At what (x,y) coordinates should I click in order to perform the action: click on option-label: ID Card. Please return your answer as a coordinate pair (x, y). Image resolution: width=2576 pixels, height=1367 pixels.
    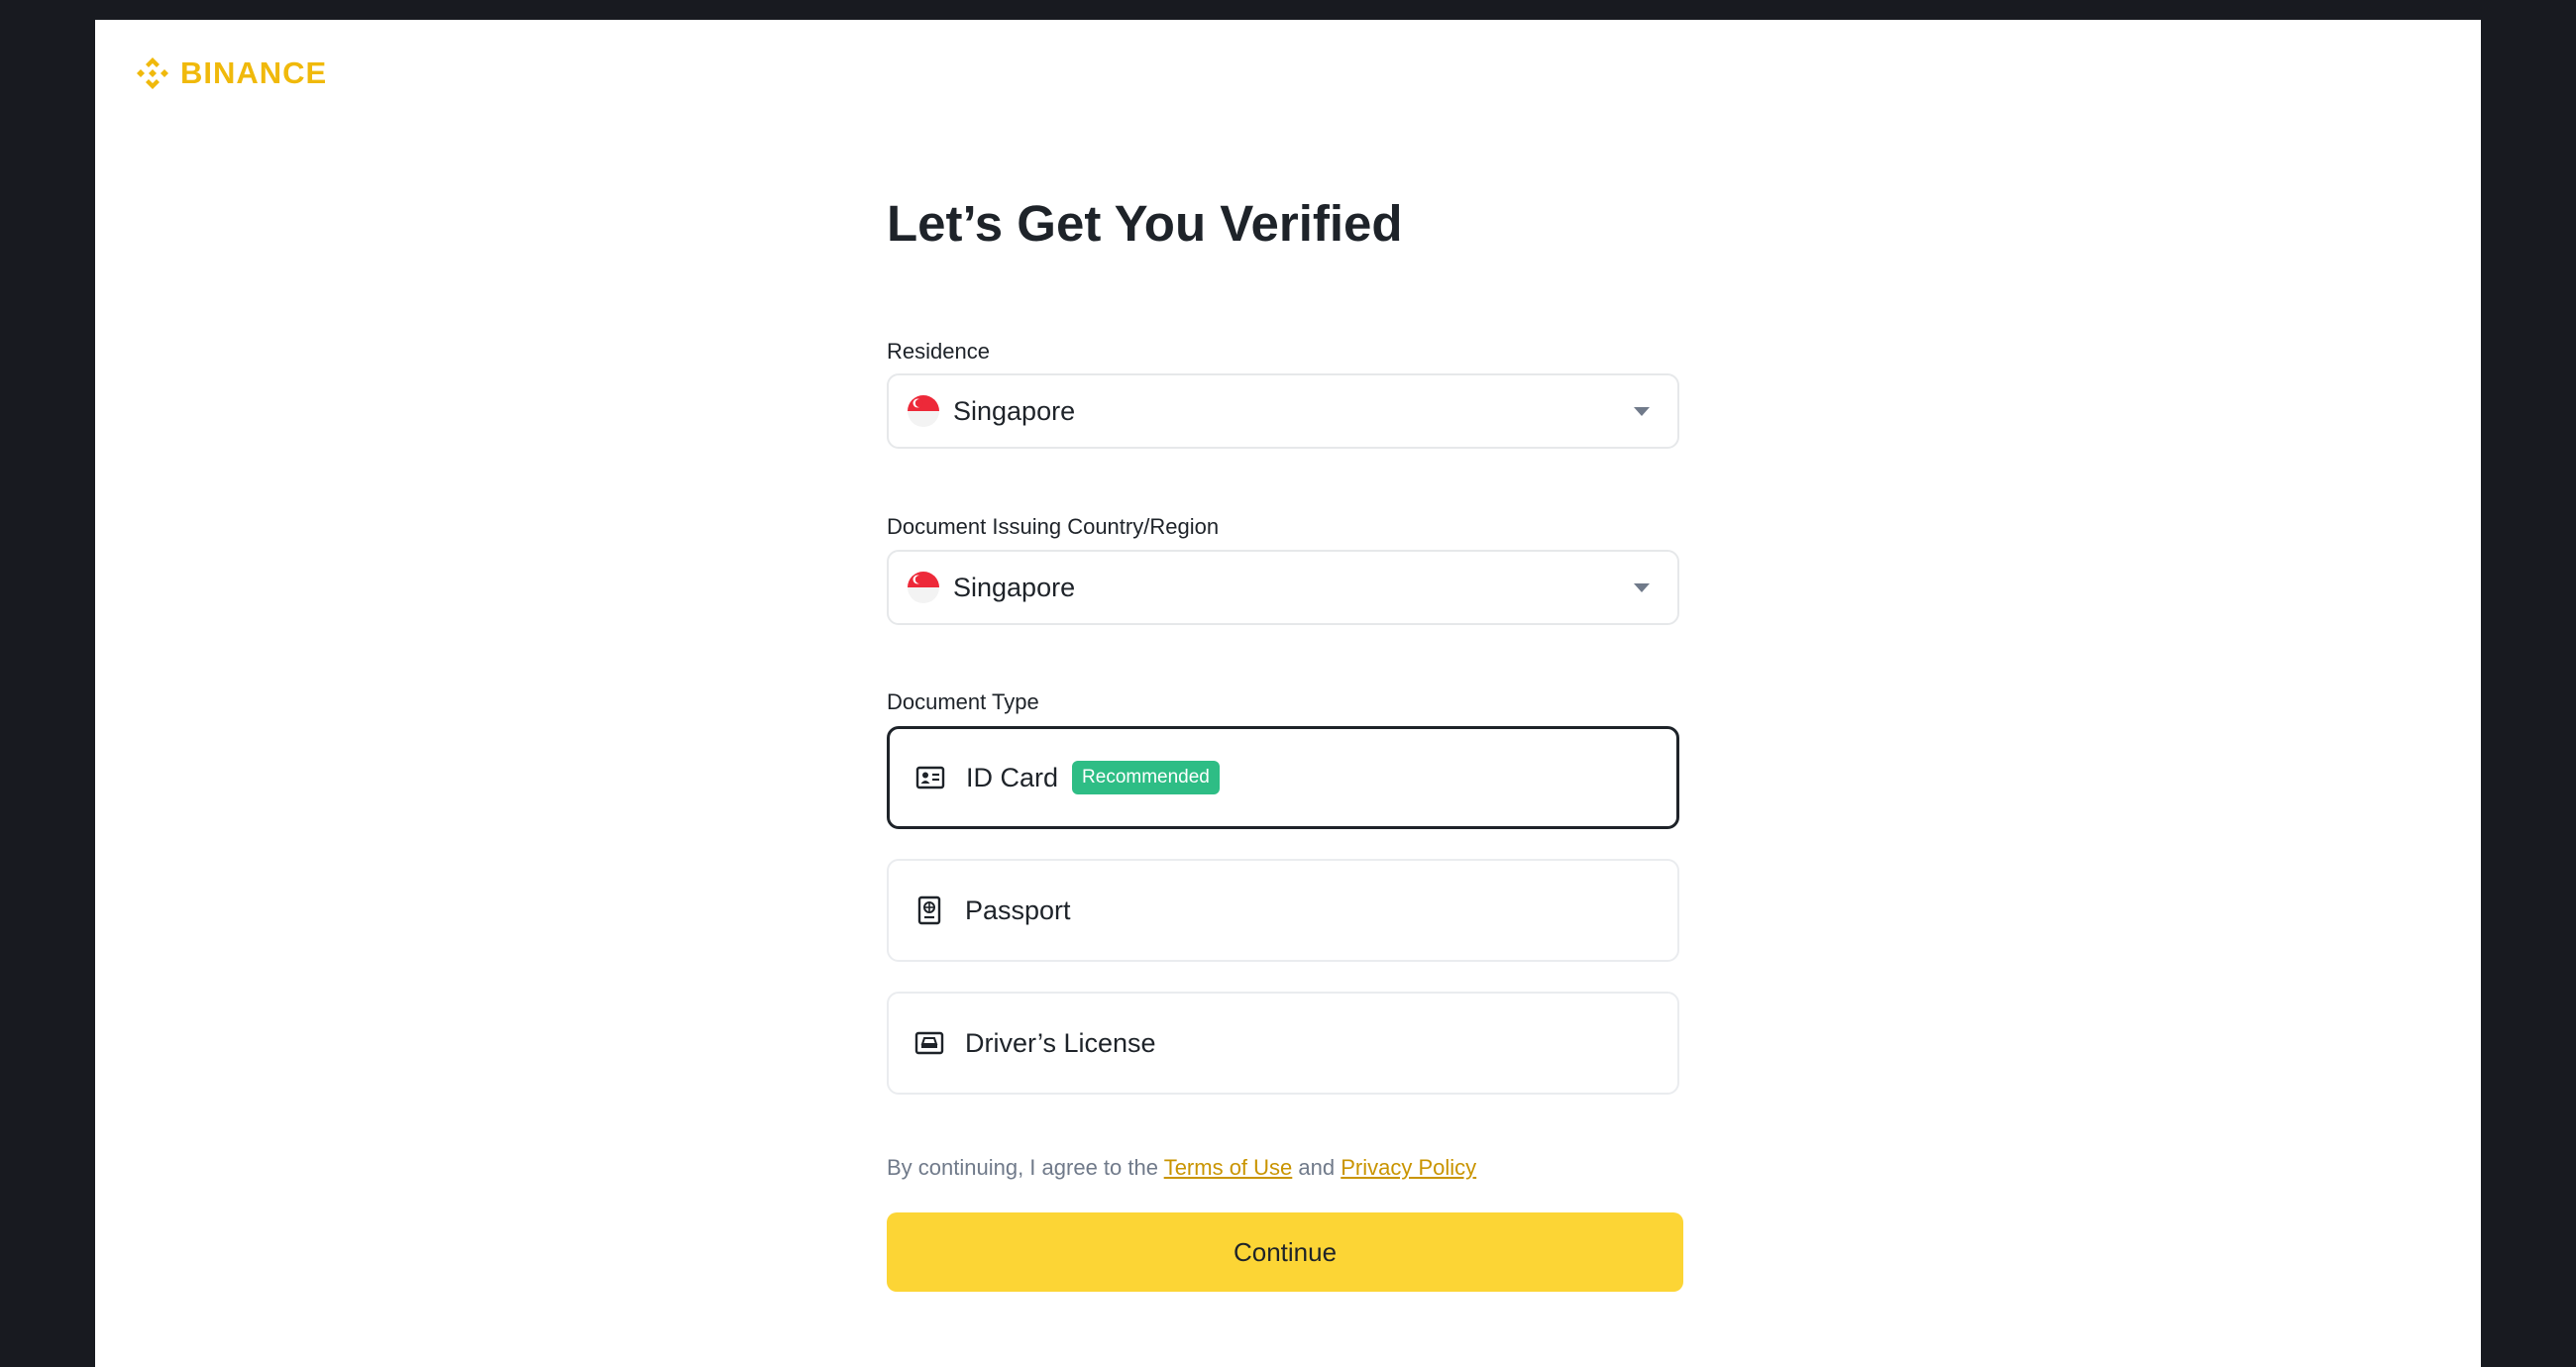
    Looking at the image, I should click on (1012, 777).